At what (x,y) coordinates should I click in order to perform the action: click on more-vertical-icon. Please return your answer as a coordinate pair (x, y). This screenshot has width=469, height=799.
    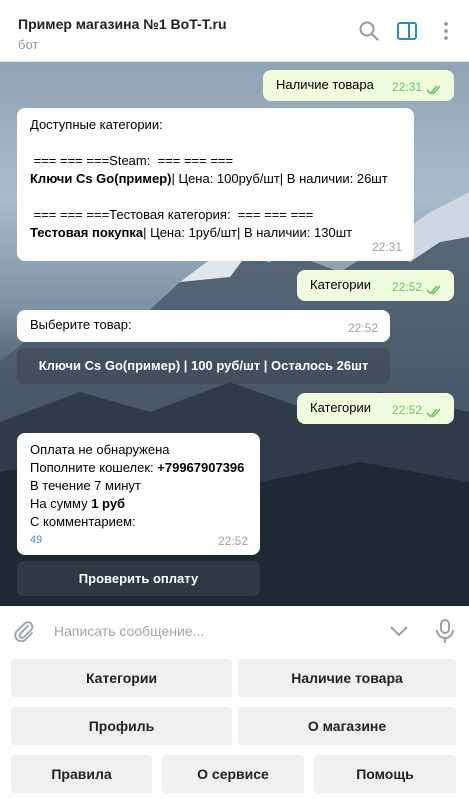
    Looking at the image, I should click on (446, 31).